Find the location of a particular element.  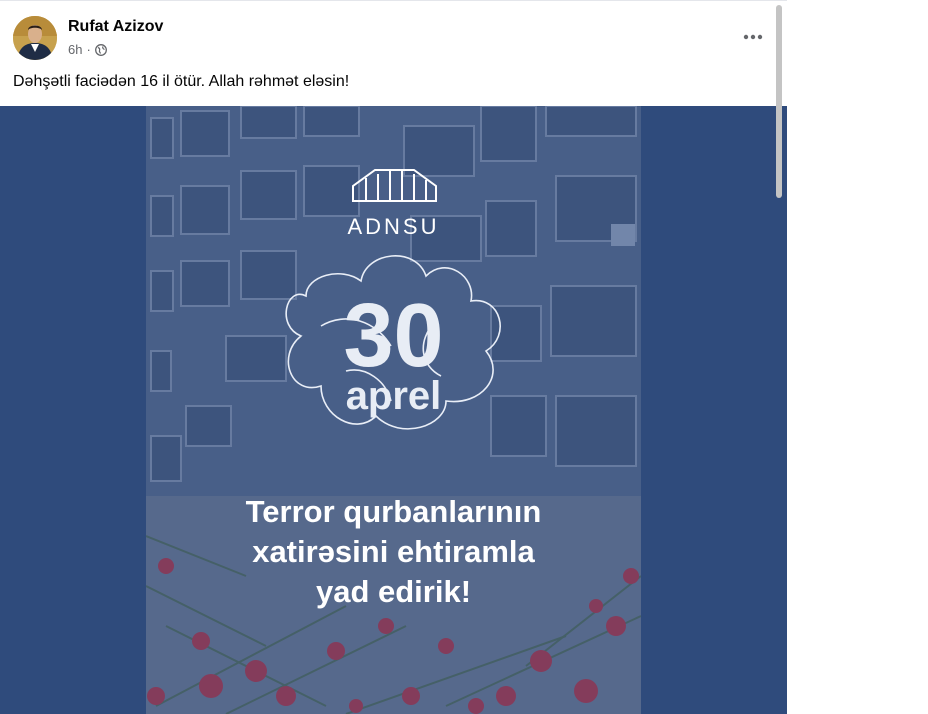

date-month: aprel is located at coordinates (393, 396).